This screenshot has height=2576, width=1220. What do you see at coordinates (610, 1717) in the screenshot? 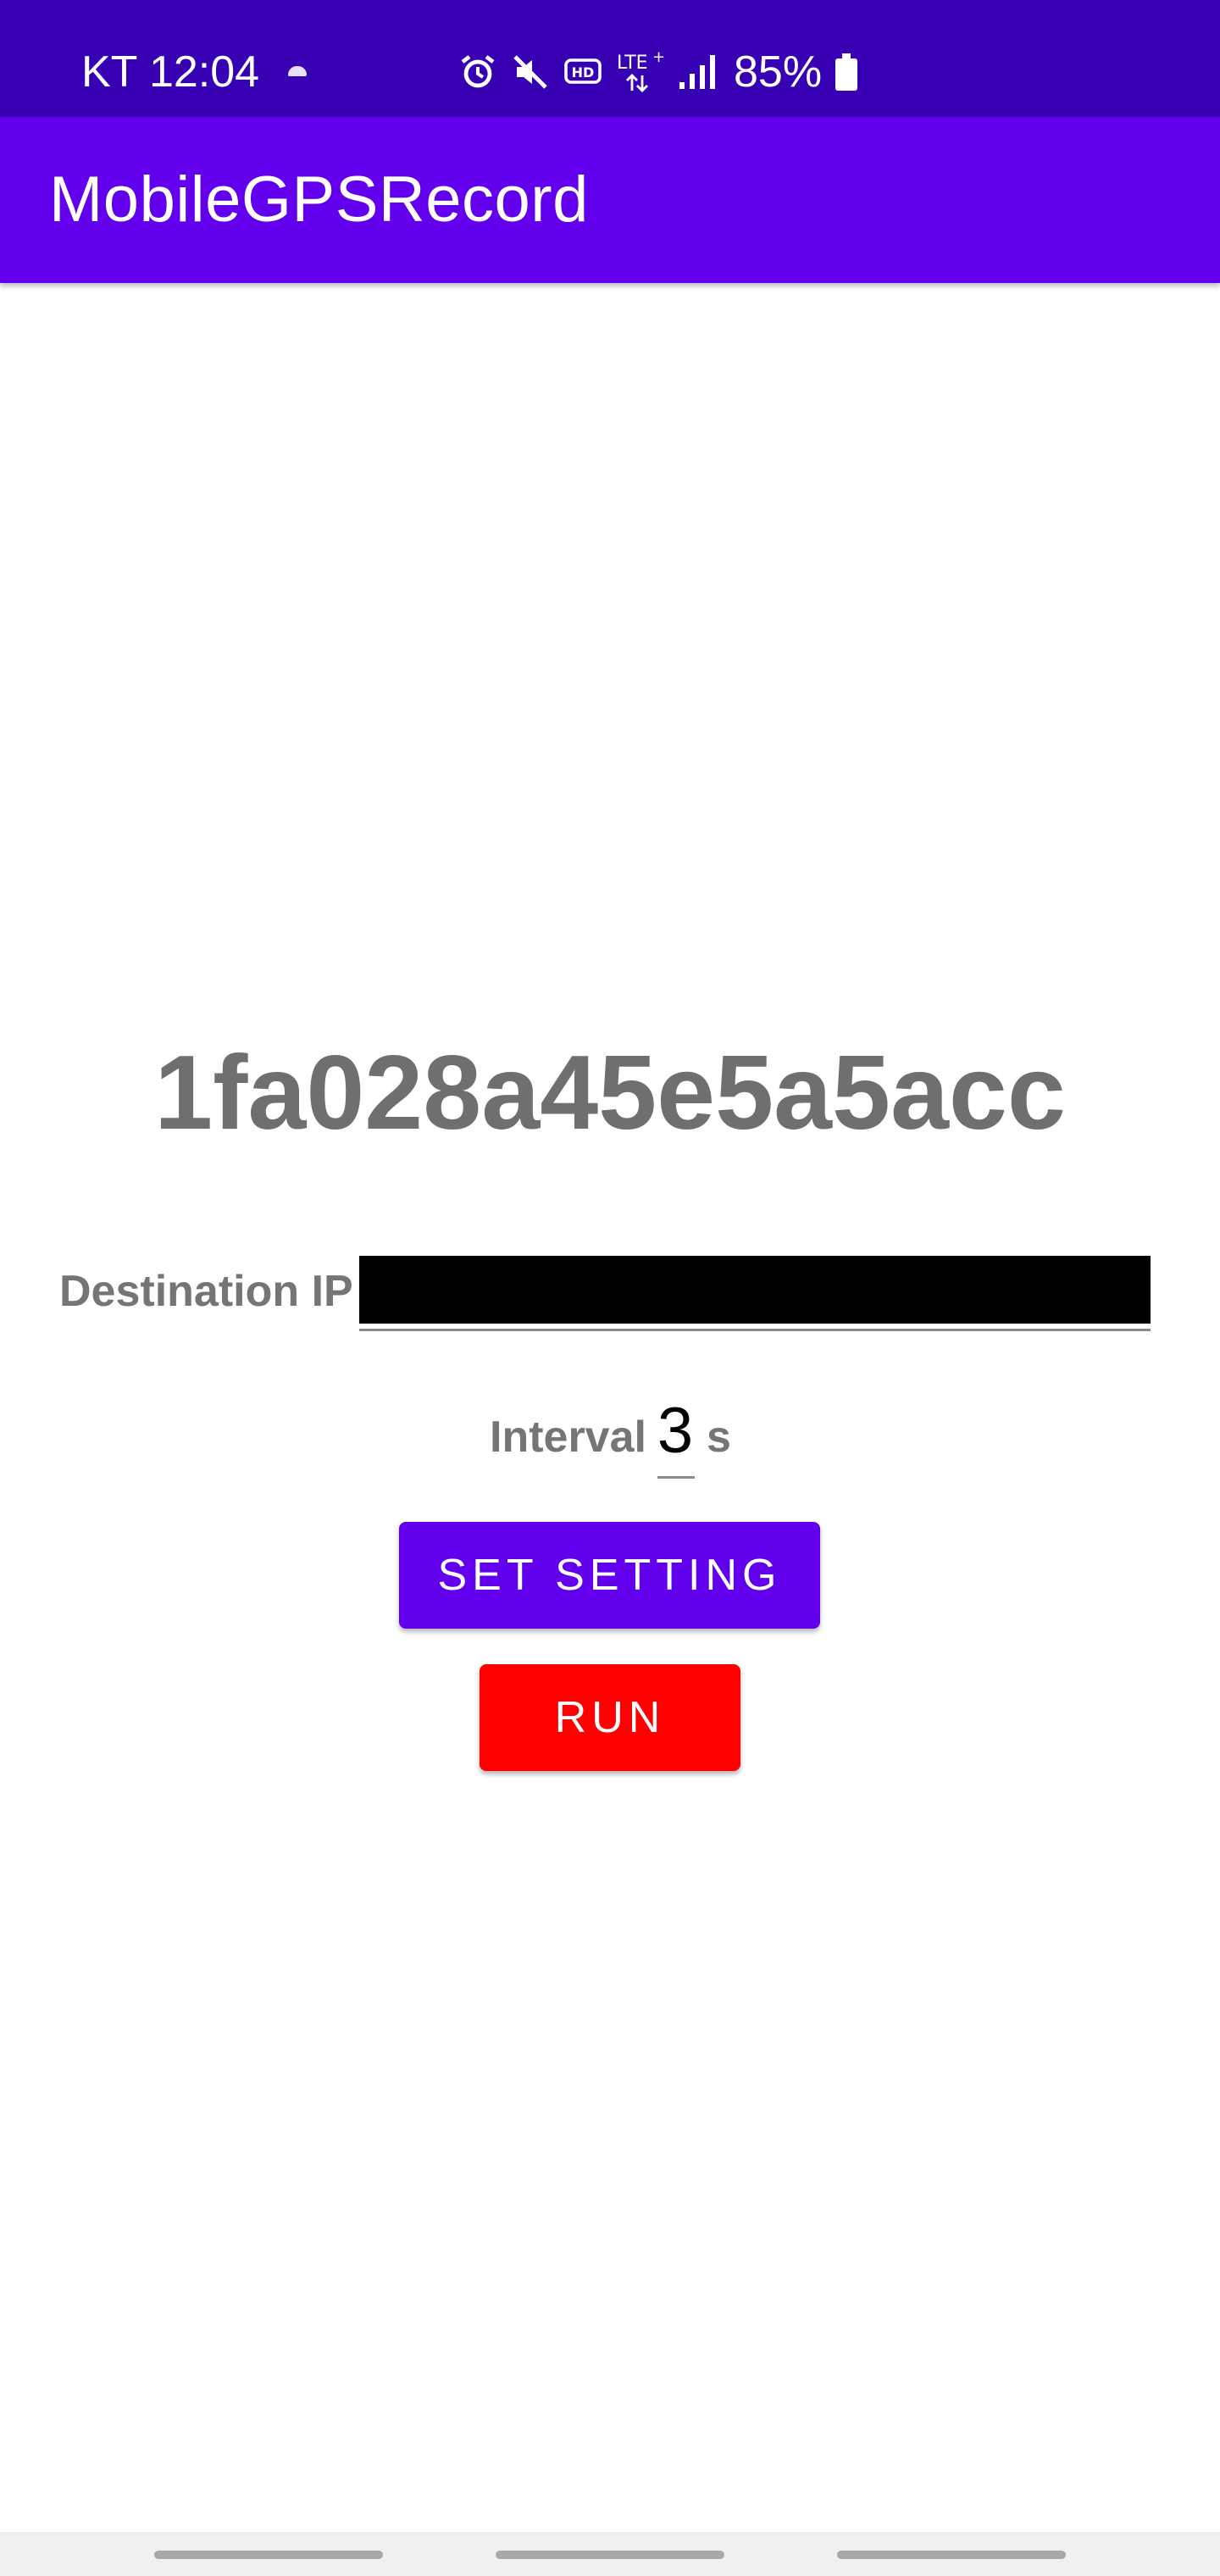
I see `run-button: RUN` at bounding box center [610, 1717].